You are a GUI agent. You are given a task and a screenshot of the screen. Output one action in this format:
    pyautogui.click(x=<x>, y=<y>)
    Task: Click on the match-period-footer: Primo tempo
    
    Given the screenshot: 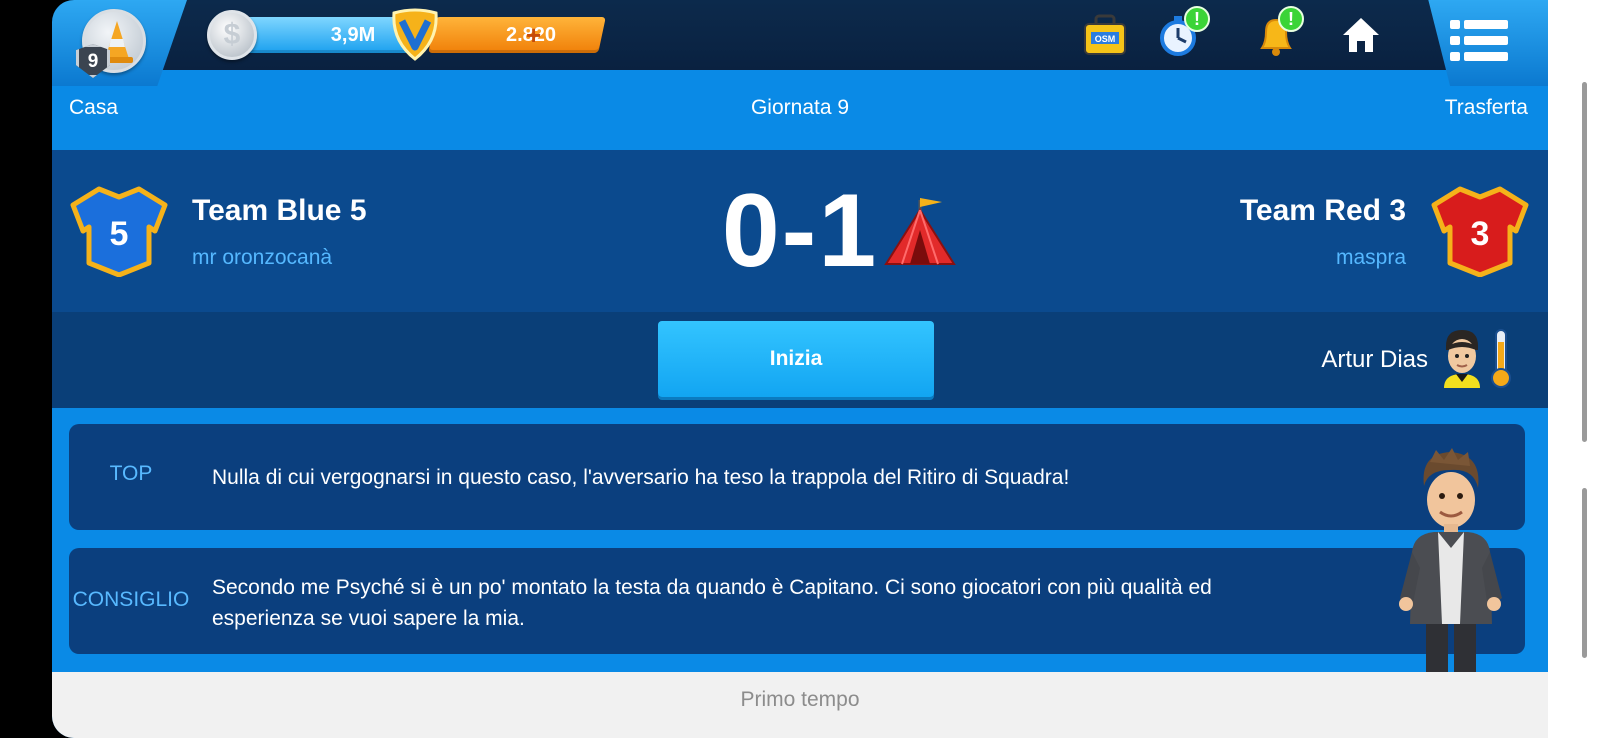 What is the action you would take?
    pyautogui.click(x=800, y=705)
    